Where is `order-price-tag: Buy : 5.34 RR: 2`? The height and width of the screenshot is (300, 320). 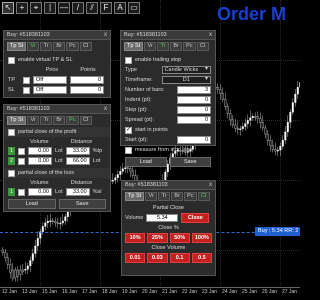
order-price-tag: Buy : 5.34 RR: 2 is located at coordinates (277, 231).